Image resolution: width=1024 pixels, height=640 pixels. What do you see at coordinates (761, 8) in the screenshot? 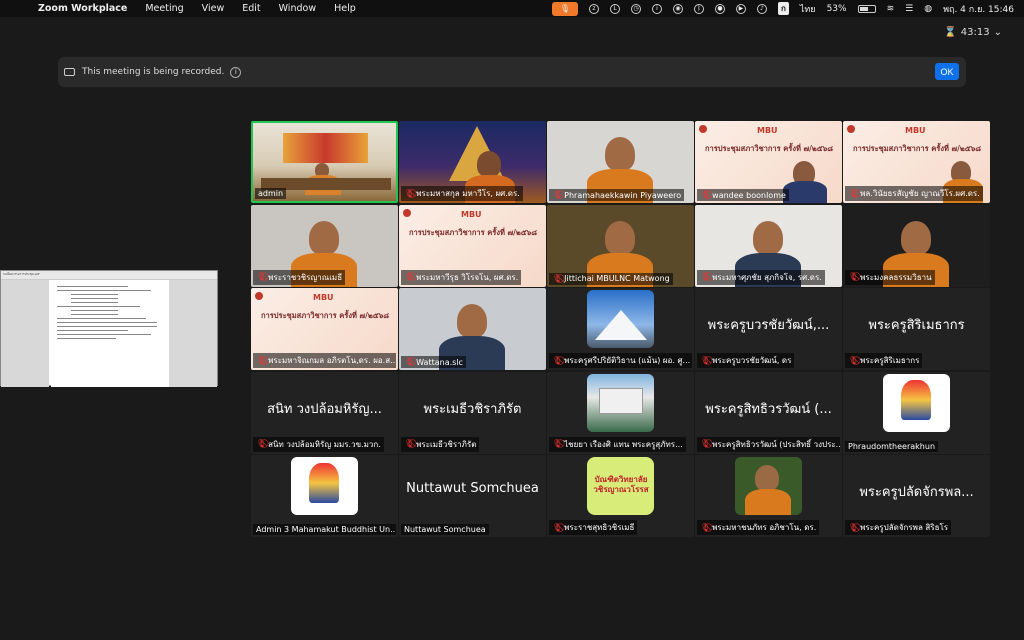
I see `music-icon: ♪` at bounding box center [761, 8].